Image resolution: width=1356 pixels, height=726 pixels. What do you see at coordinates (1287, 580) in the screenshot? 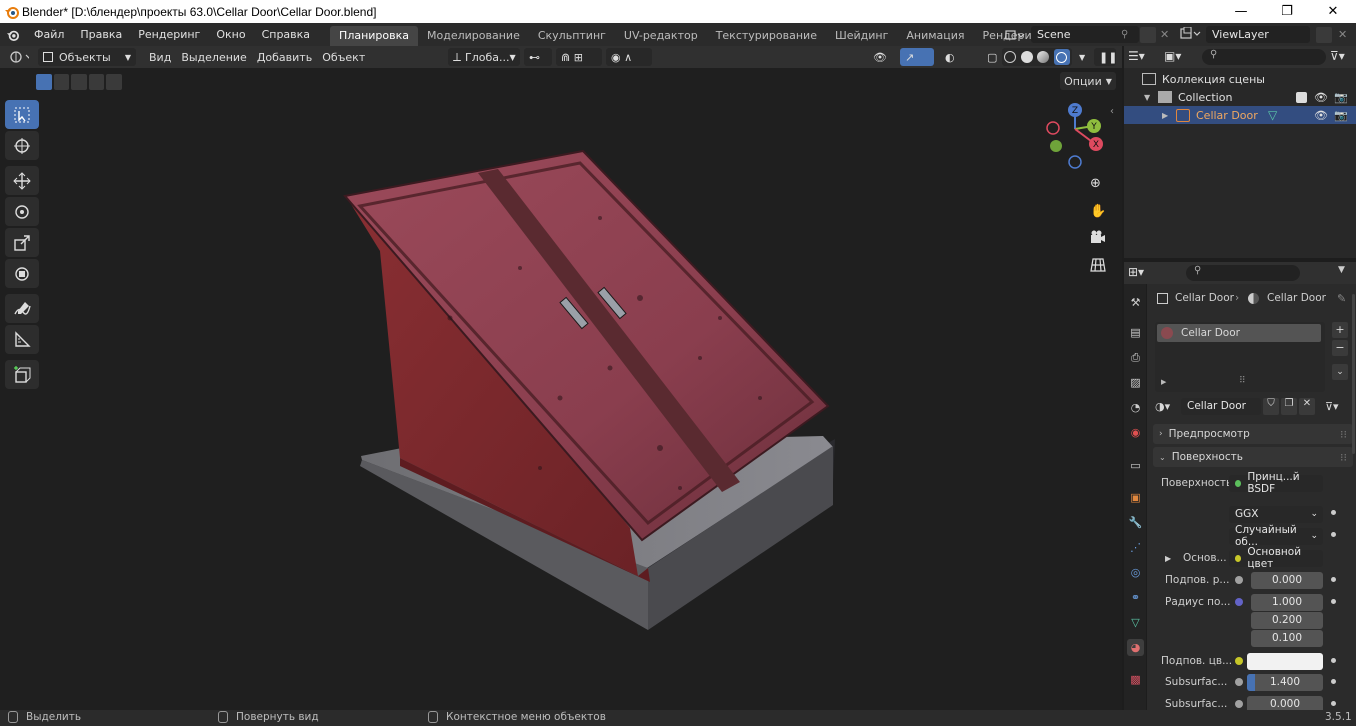
I see `subsurface-field: 0.000` at bounding box center [1287, 580].